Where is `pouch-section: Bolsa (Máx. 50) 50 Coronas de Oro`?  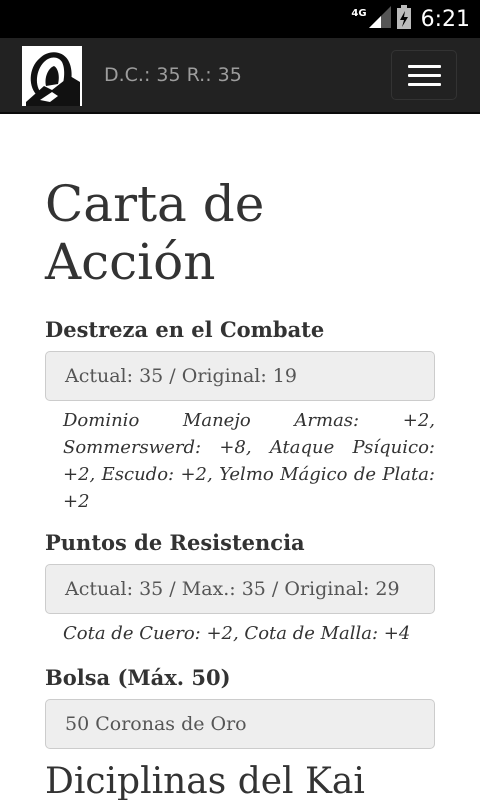
pouch-section: Bolsa (Máx. 50) 50 Coronas de Oro is located at coordinates (240, 706).